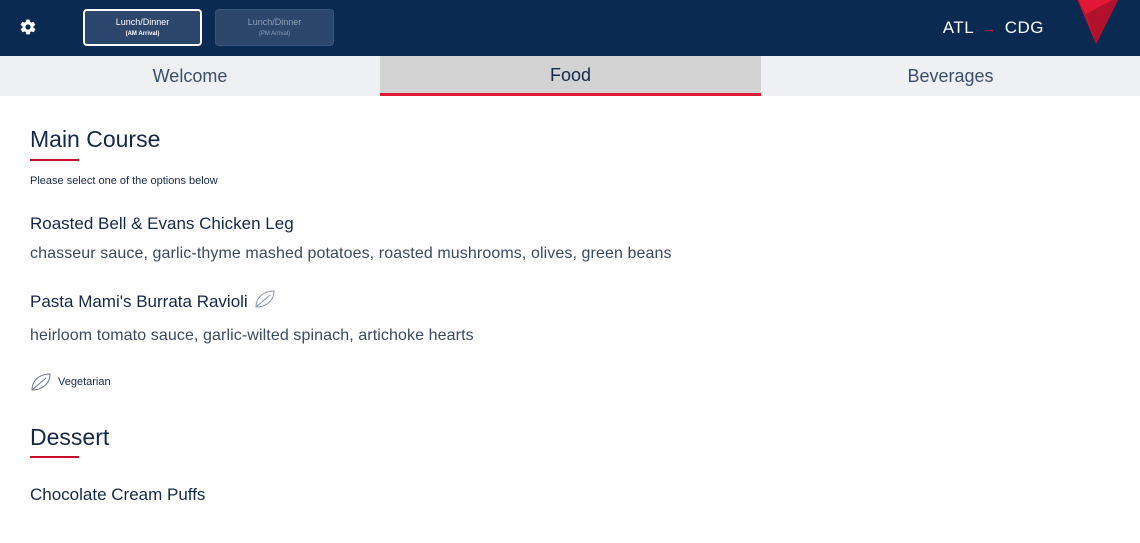 This screenshot has height=543, width=1140. What do you see at coordinates (274, 27) in the screenshot?
I see `meal-option-pm-arrival-button: Lunch/Dinner (PM Arrival)` at bounding box center [274, 27].